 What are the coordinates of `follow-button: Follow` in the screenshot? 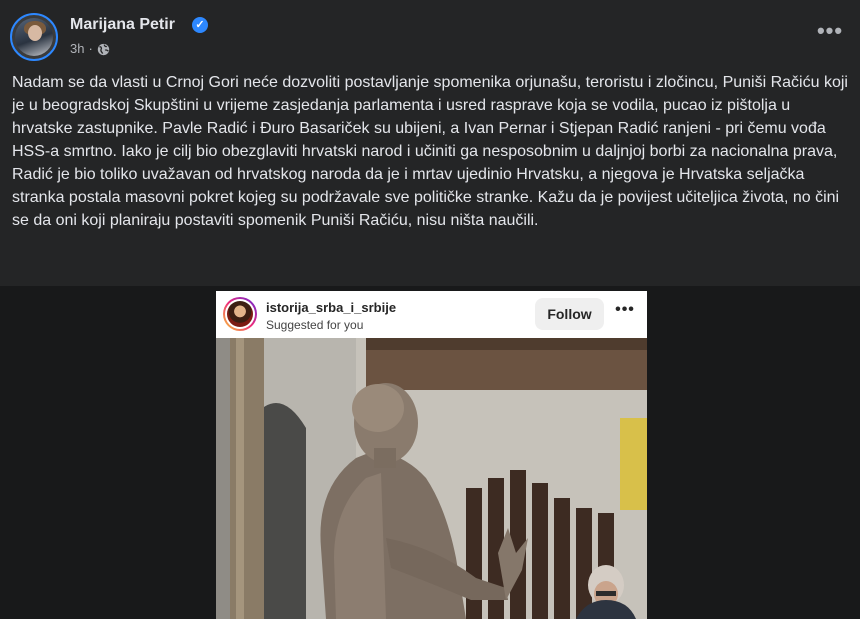 It's located at (569, 314).